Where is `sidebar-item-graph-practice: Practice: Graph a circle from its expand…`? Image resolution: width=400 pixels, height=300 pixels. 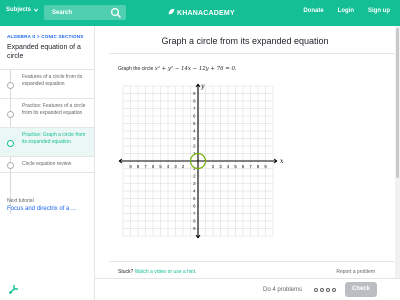 sidebar-item-graph-practice: Practice: Graph a circle from its expand… is located at coordinates (47, 141).